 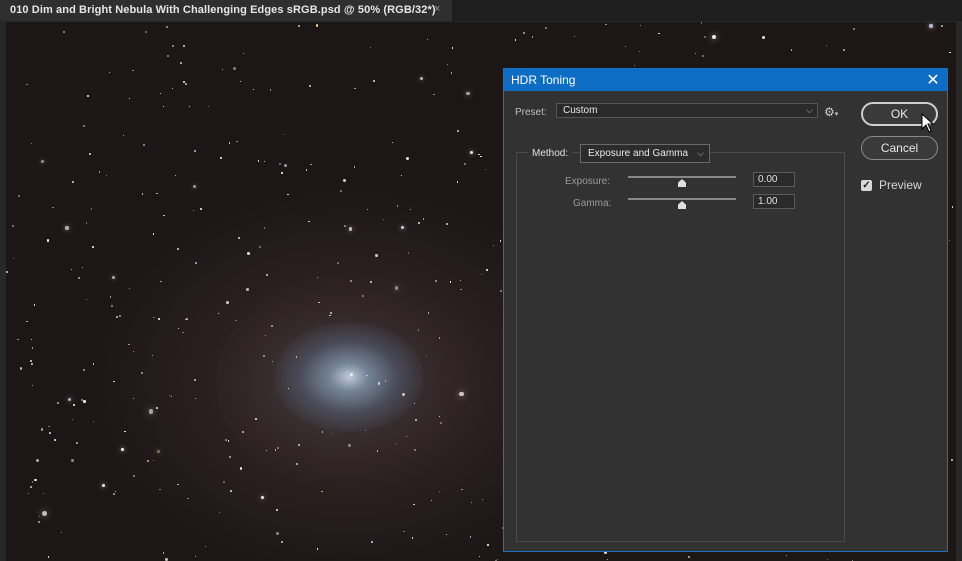 What do you see at coordinates (774, 179) in the screenshot?
I see `exposure-value-field: 0.00` at bounding box center [774, 179].